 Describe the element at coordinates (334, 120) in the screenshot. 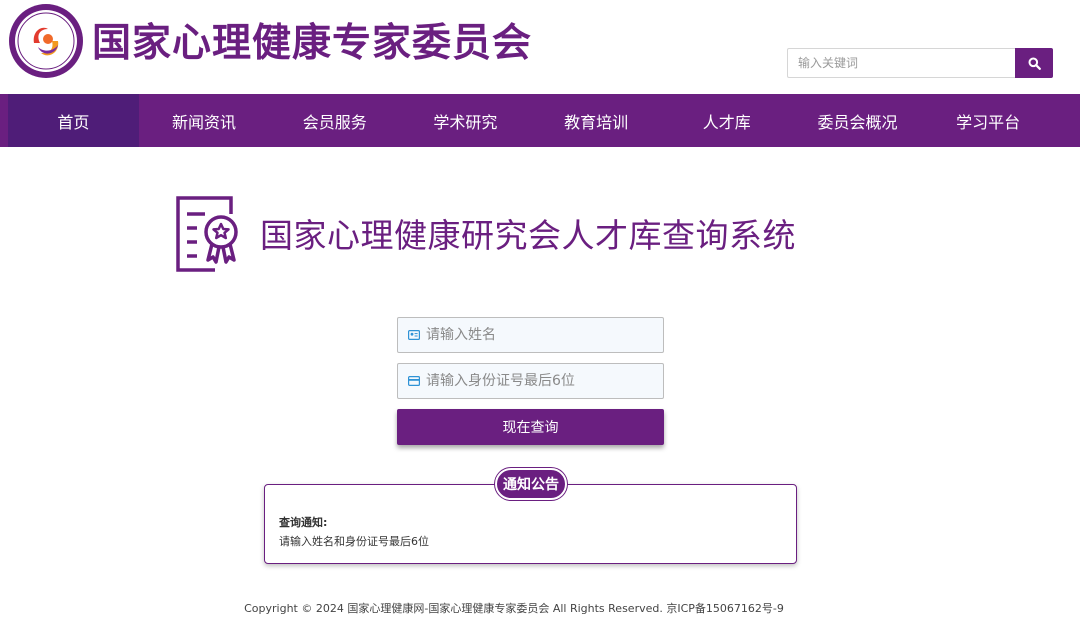

I see `nav-item-member-services: 会员服务` at that location.